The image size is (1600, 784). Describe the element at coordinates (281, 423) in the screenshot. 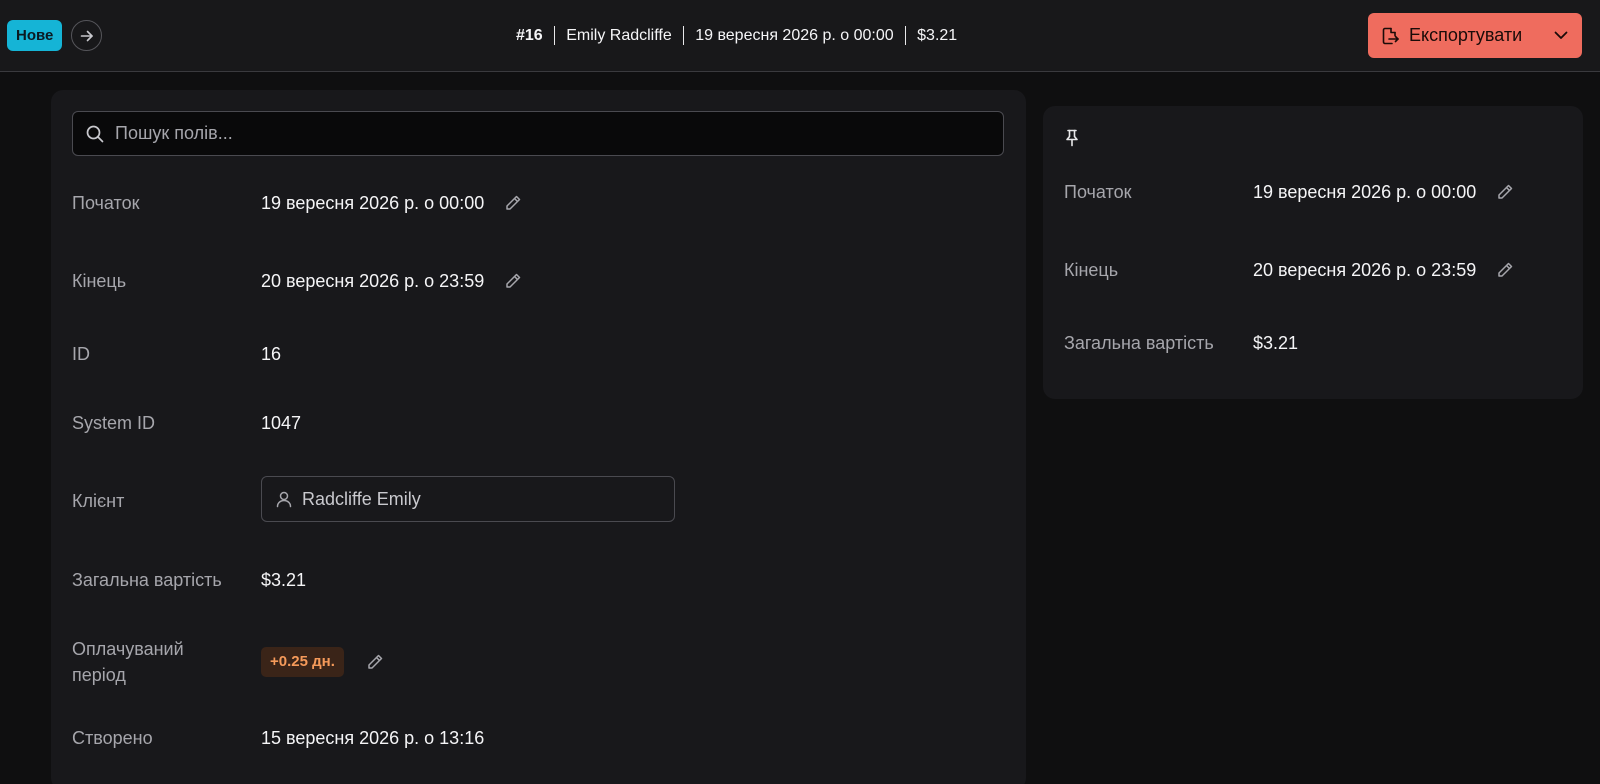

I see `system-id-value: 1047` at that location.